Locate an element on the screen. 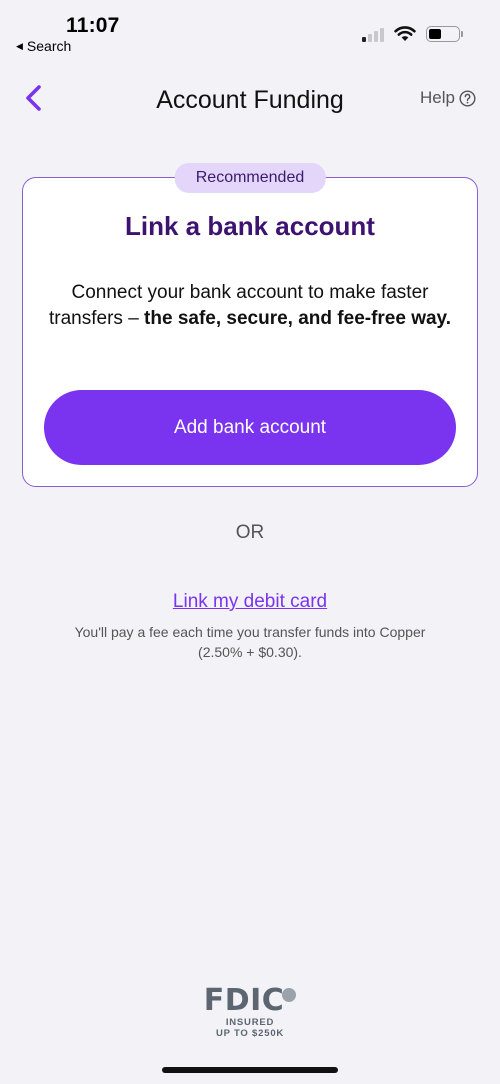 Image resolution: width=500 pixels, height=1084 pixels. help-button: Help is located at coordinates (448, 98).